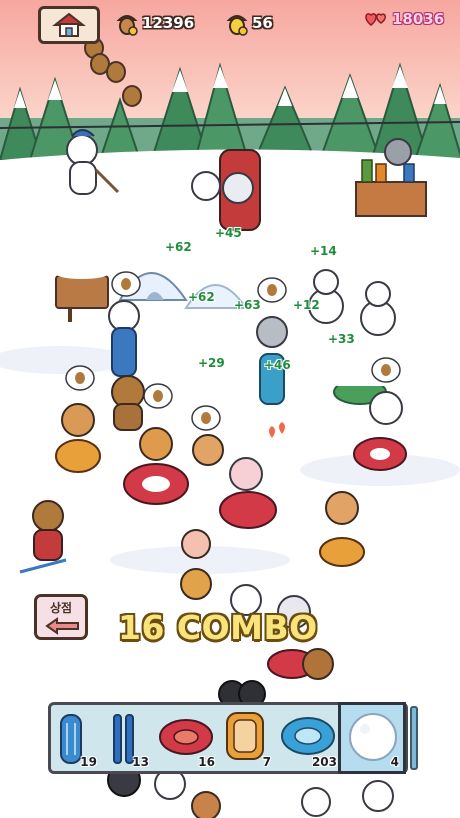 The height and width of the screenshot is (818, 460). I want to click on home-button, so click(69, 25).